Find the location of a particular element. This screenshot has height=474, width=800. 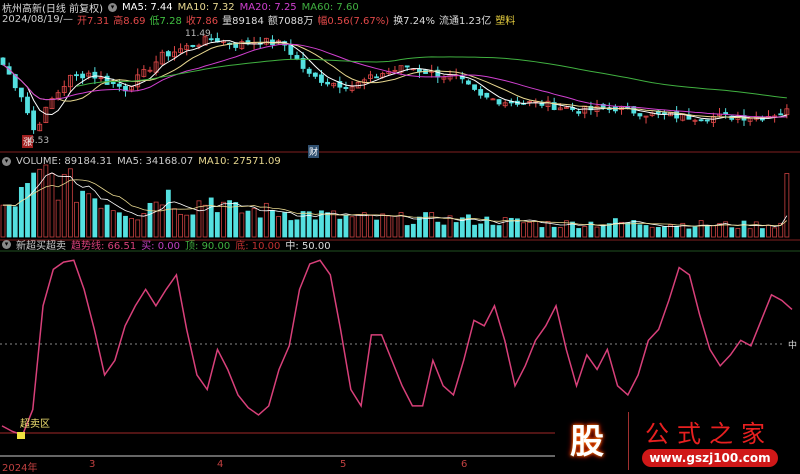

trend-value: 趋势线: 66.51 is located at coordinates (104, 246).